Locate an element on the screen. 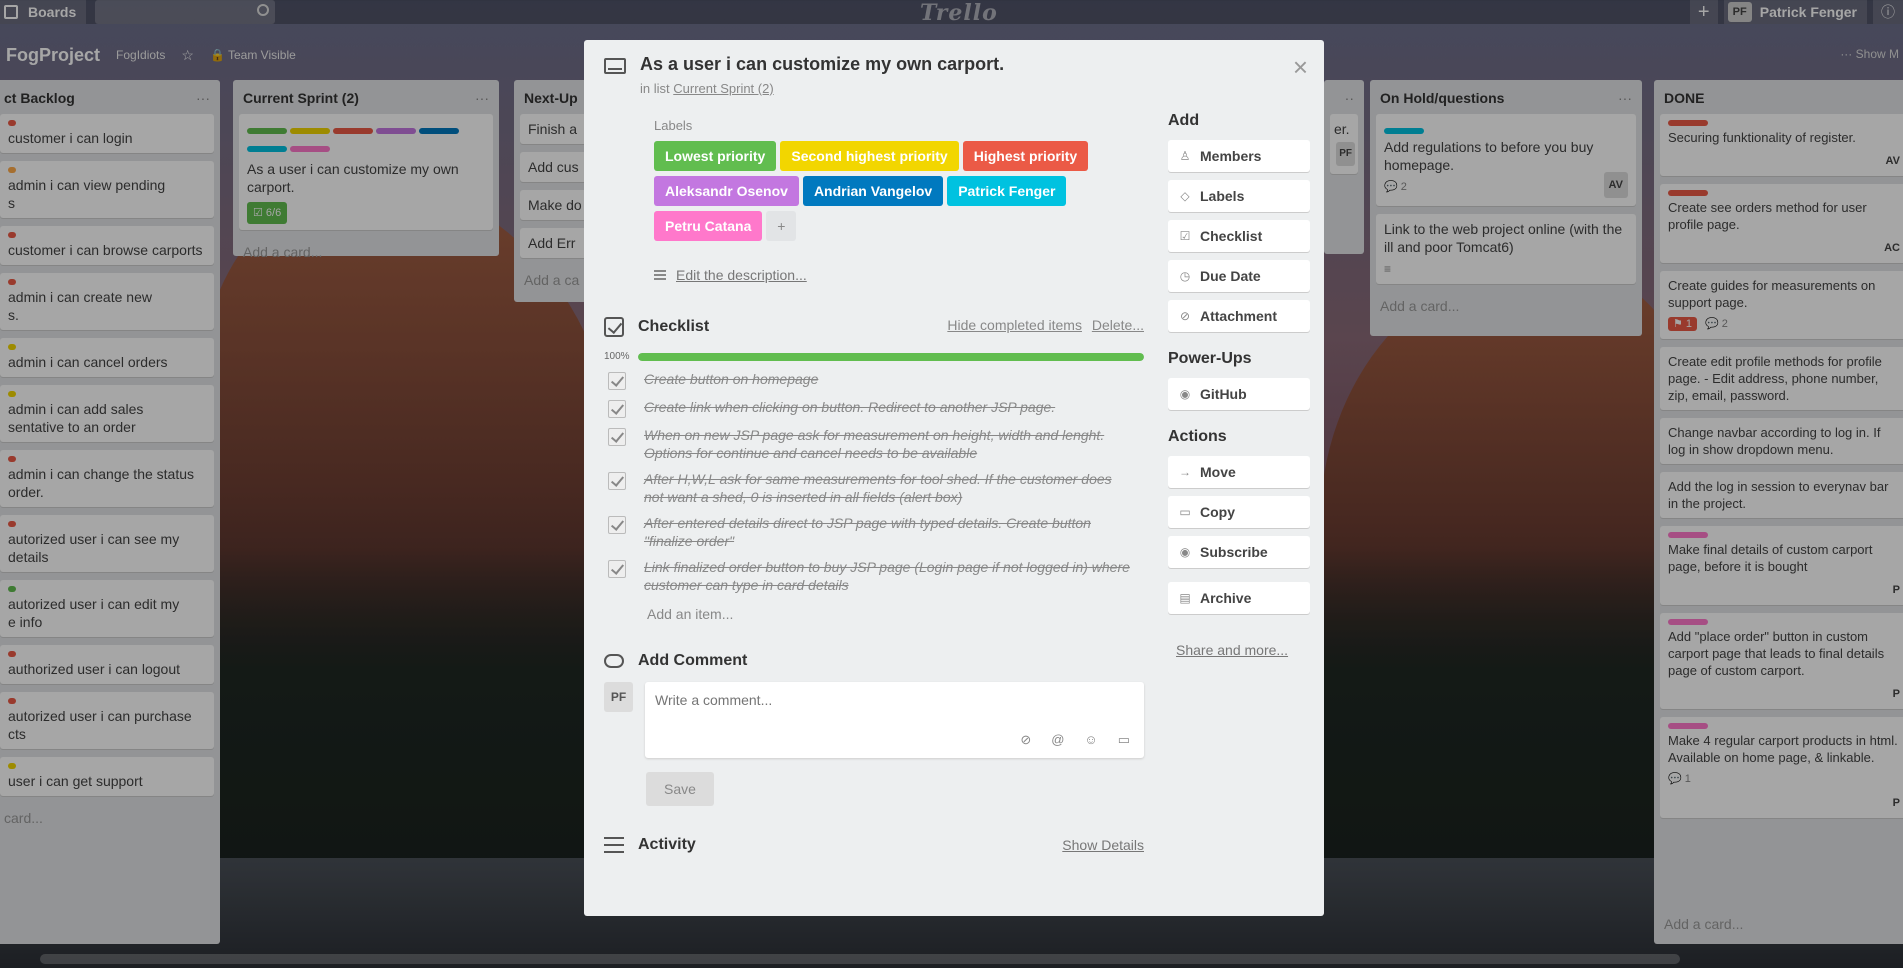 This screenshot has height=968, width=1903. attachment-button: ⊘ Attachment is located at coordinates (1239, 316).